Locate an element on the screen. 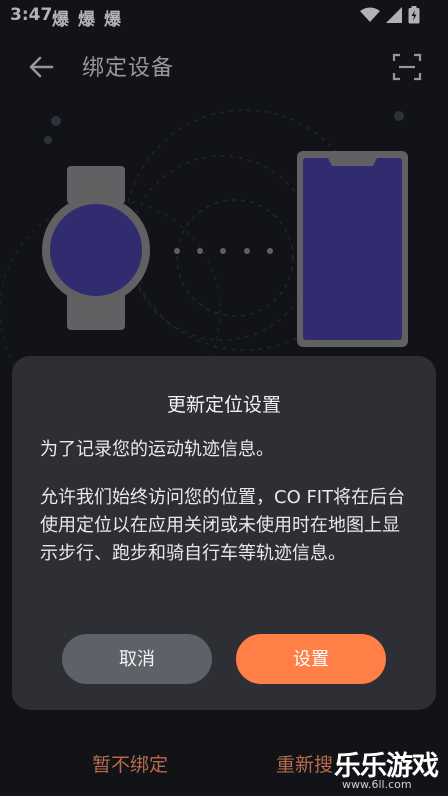  skip-binding-button: 暂不绑定 is located at coordinates (130, 763).